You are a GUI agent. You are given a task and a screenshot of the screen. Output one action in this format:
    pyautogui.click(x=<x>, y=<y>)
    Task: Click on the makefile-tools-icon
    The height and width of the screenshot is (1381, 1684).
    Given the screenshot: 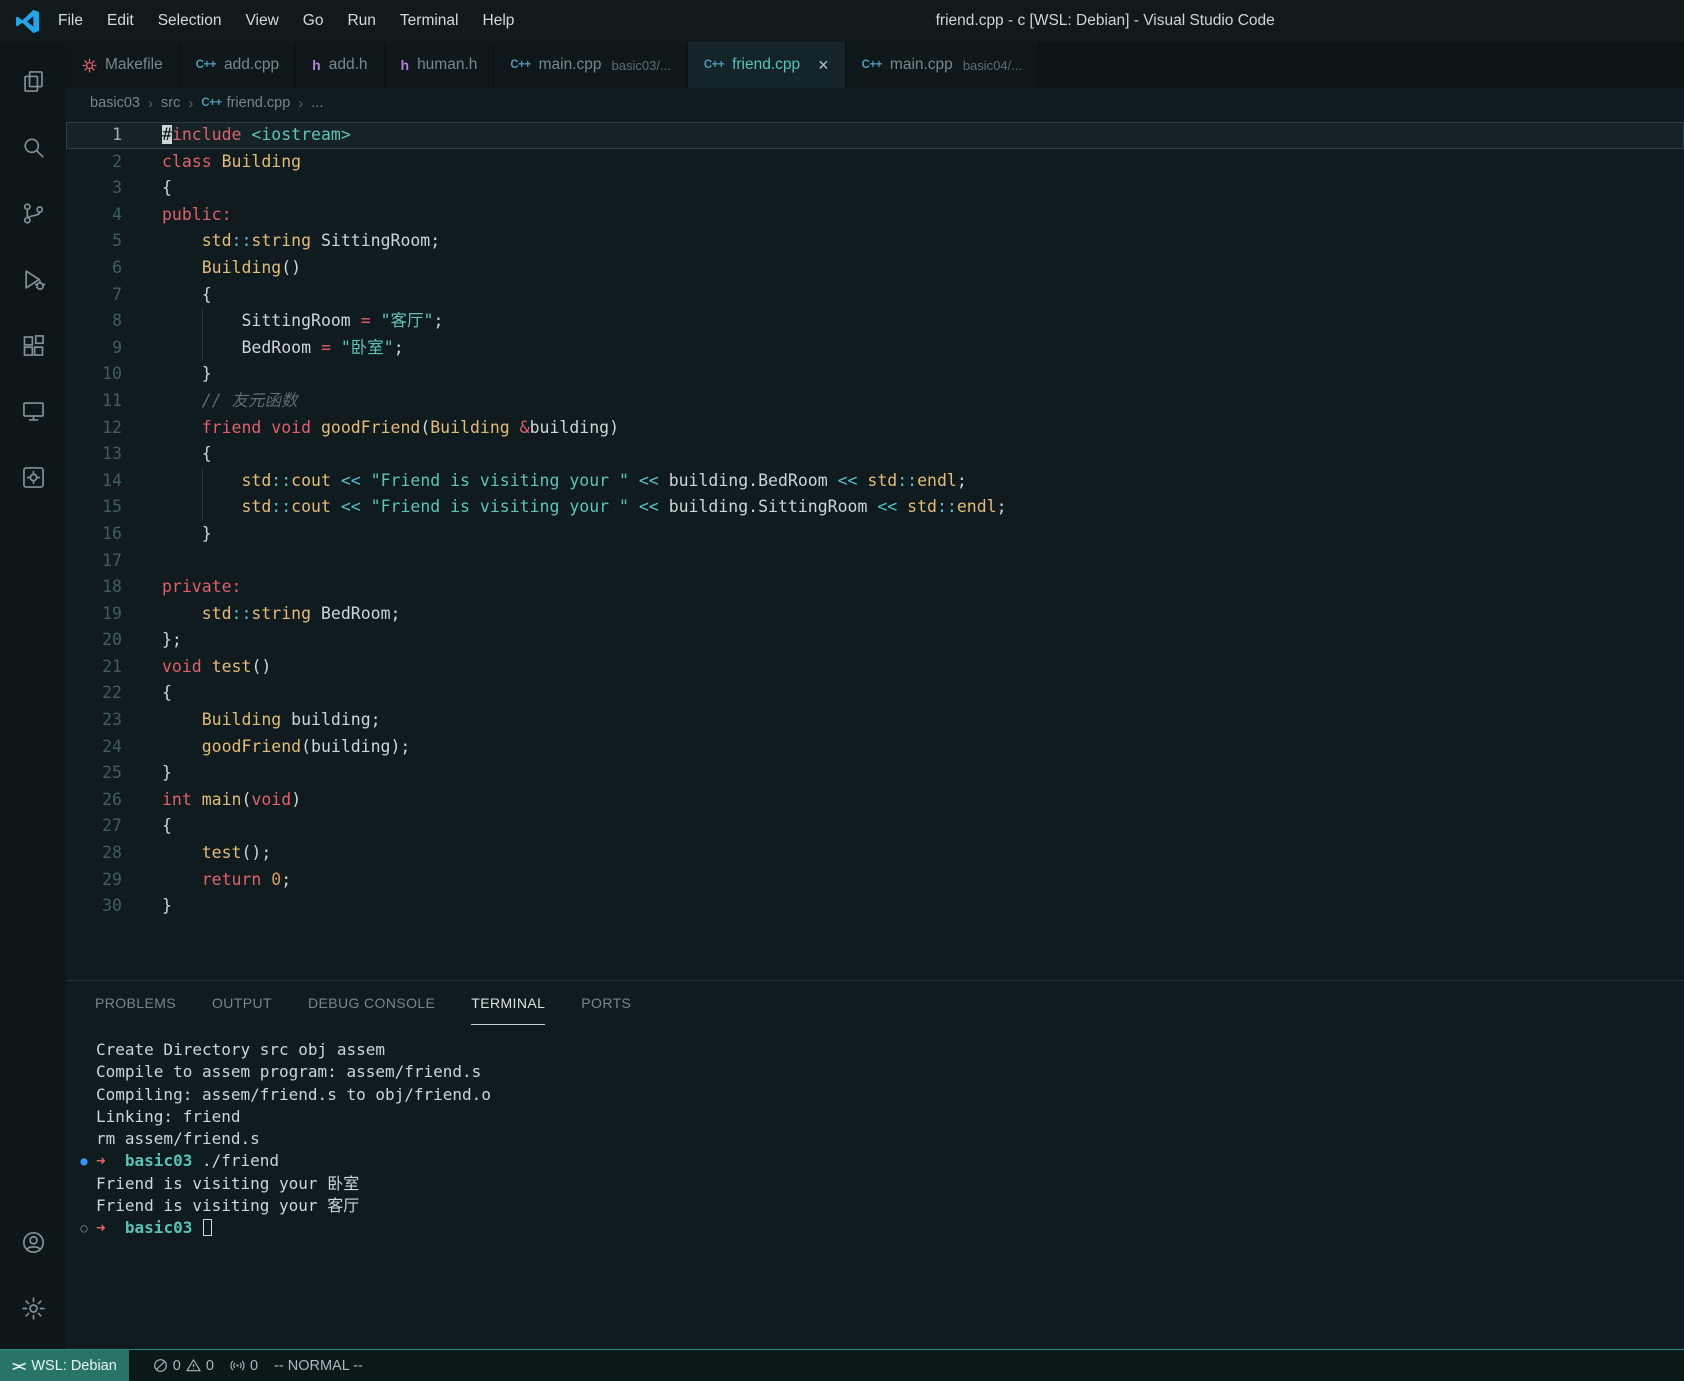 What is the action you would take?
    pyautogui.click(x=33, y=477)
    